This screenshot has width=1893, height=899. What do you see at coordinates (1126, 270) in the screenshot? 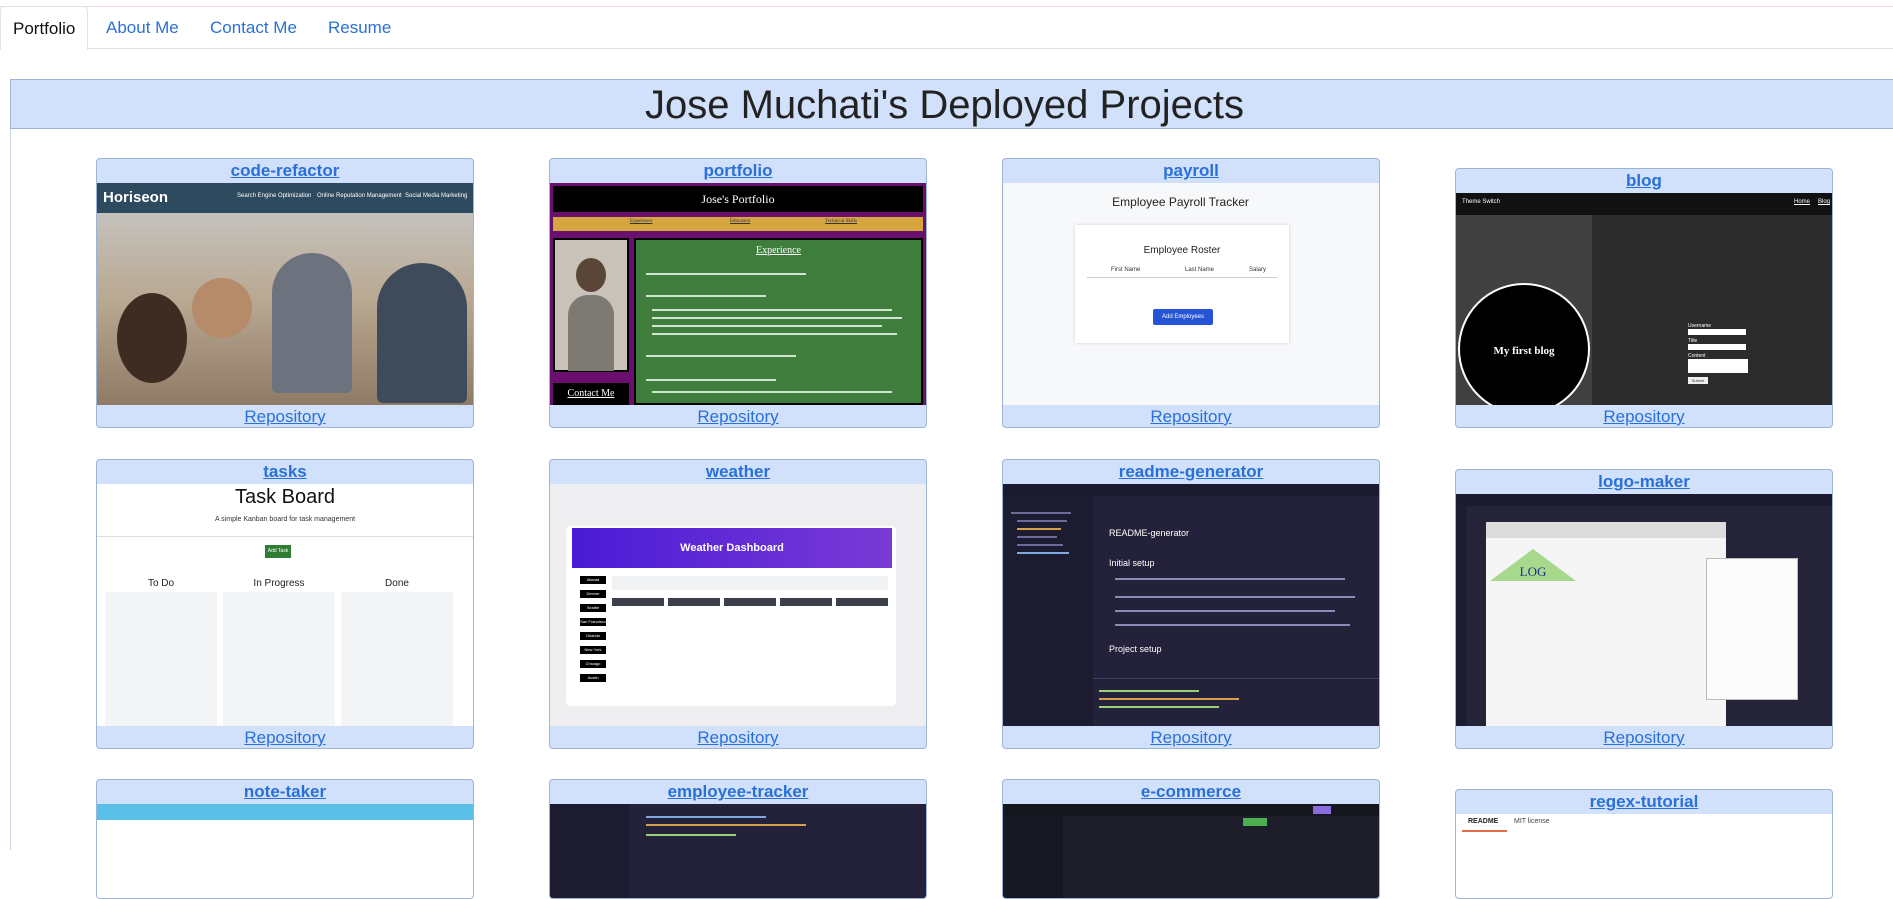
I see `payroll-preview-col: First Name` at bounding box center [1126, 270].